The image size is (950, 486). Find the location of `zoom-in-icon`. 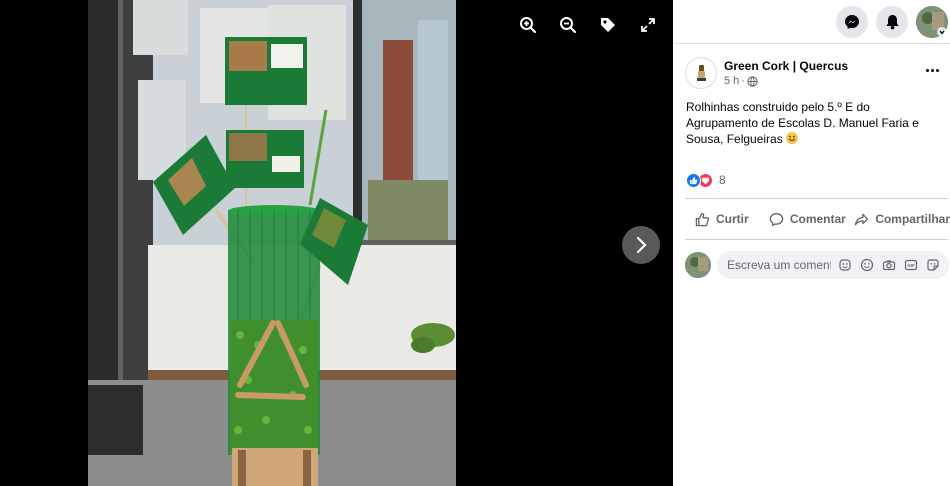

zoom-in-icon is located at coordinates (528, 25).